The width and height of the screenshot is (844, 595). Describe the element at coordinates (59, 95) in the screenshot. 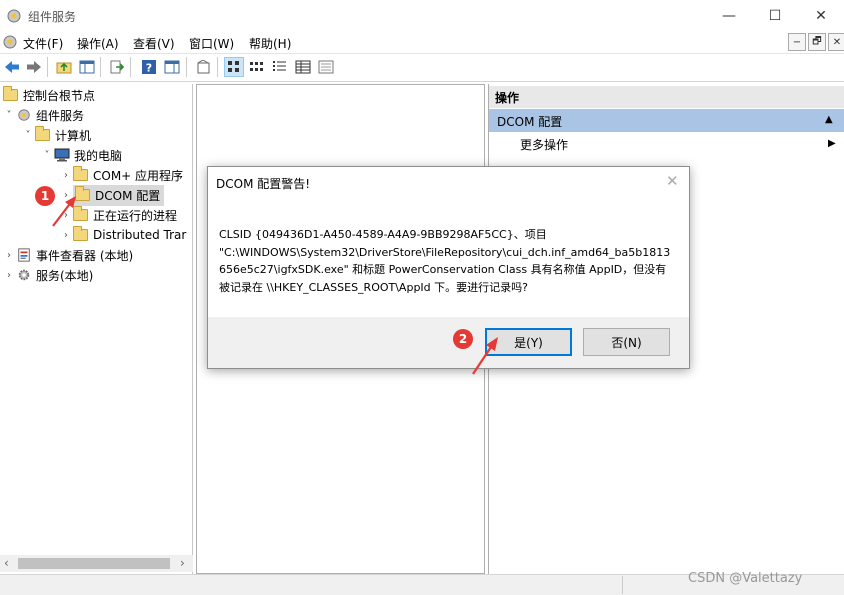

I see `tree-item-label: 控制台根节点` at that location.